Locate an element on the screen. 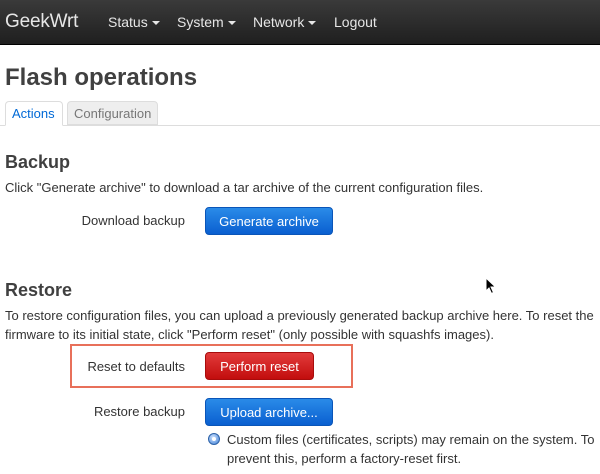 This screenshot has height=474, width=600. restore-backup-label: Restore backup is located at coordinates (139, 411).